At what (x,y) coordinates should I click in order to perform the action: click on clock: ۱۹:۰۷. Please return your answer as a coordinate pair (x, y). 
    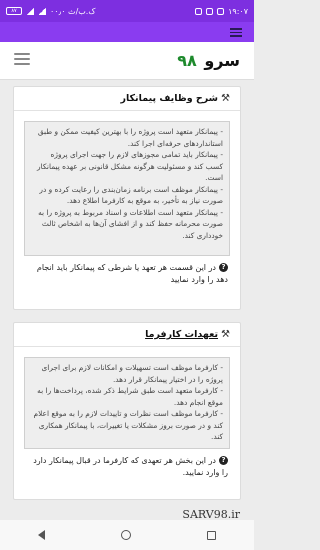
    Looking at the image, I should click on (238, 11).